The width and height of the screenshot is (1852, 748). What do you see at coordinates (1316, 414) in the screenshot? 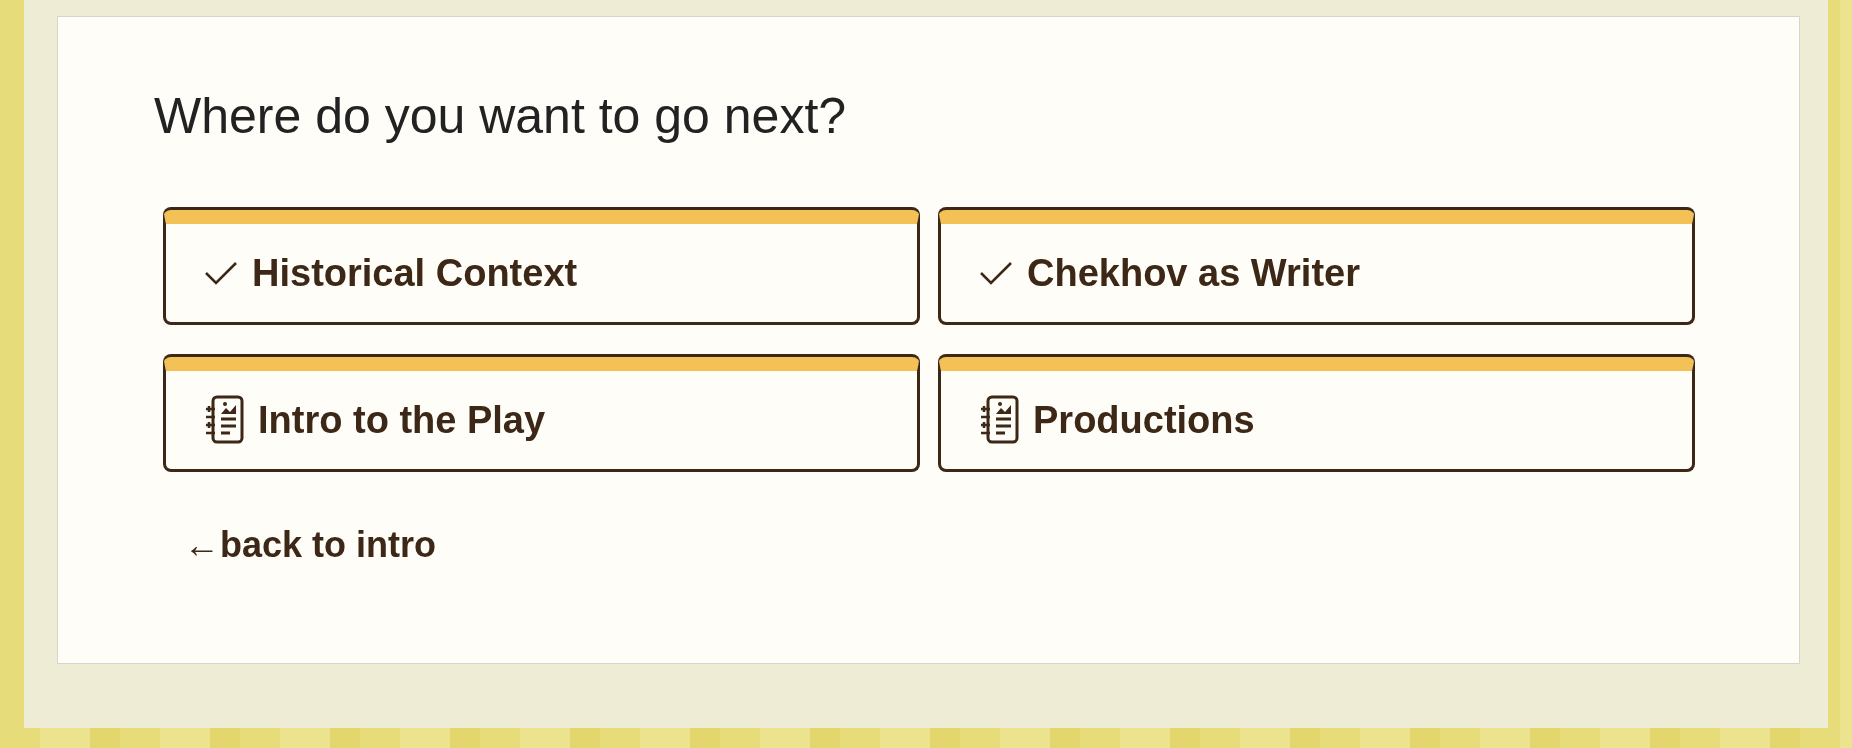
I see `chapter-button: Productions` at bounding box center [1316, 414].